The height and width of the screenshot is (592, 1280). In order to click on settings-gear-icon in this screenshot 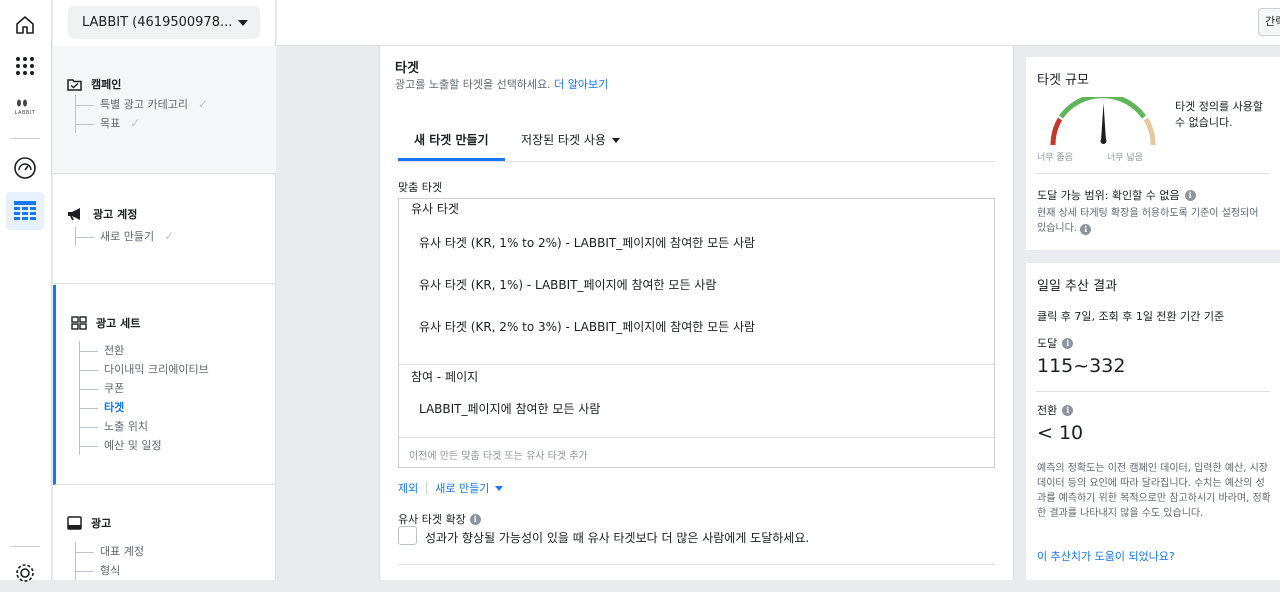, I will do `click(25, 573)`.